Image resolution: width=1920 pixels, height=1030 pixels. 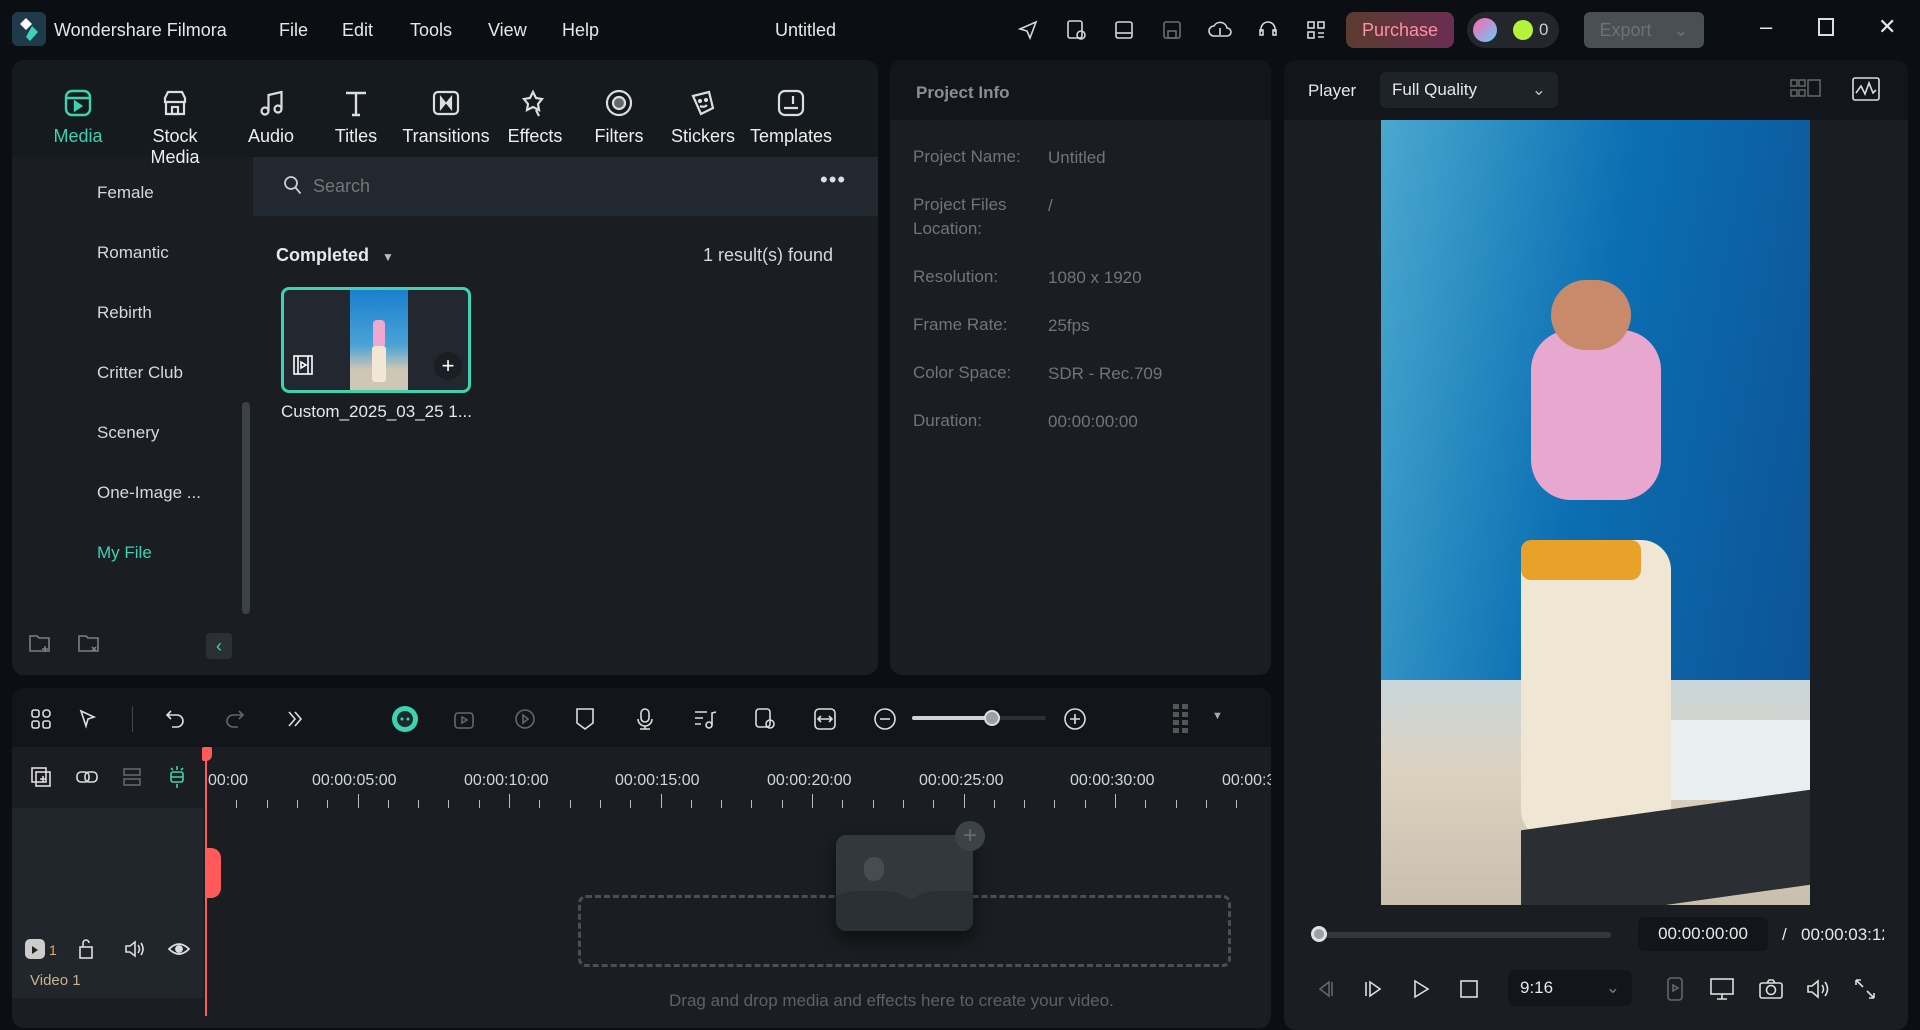 I want to click on avatar, so click(x=1485, y=30).